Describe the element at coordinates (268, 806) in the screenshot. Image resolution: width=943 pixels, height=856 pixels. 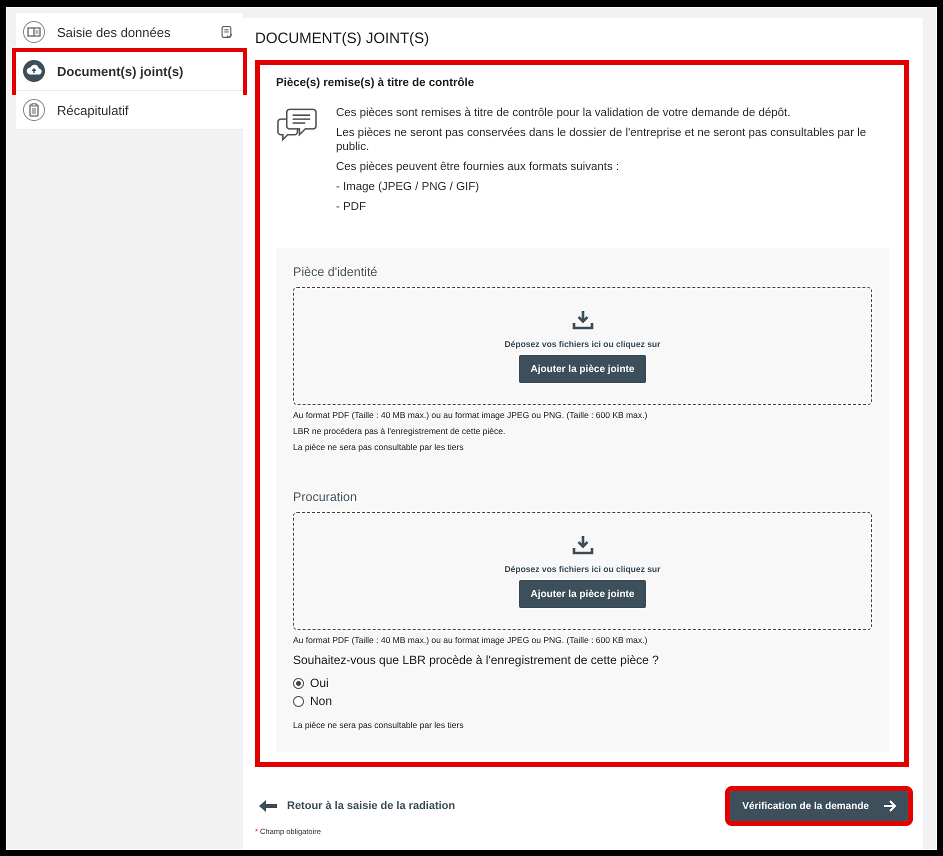
I see `arrow-left-icon` at that location.